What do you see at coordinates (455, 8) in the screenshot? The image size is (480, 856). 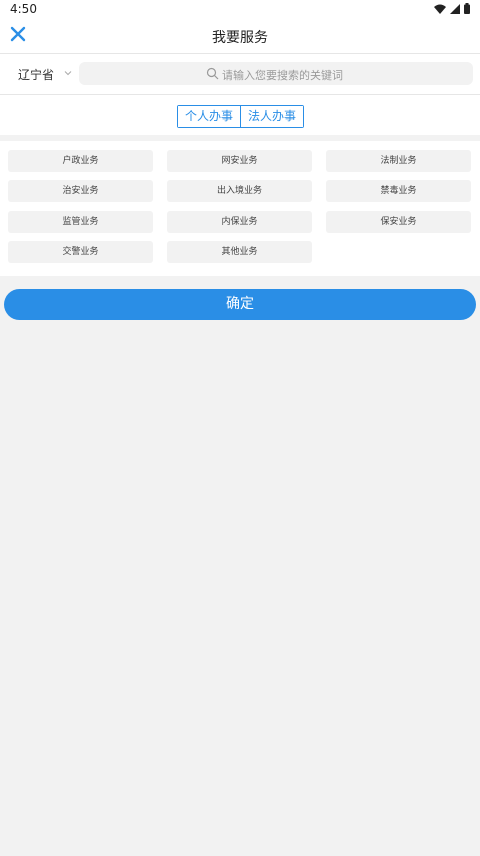 I see `signal-icon` at bounding box center [455, 8].